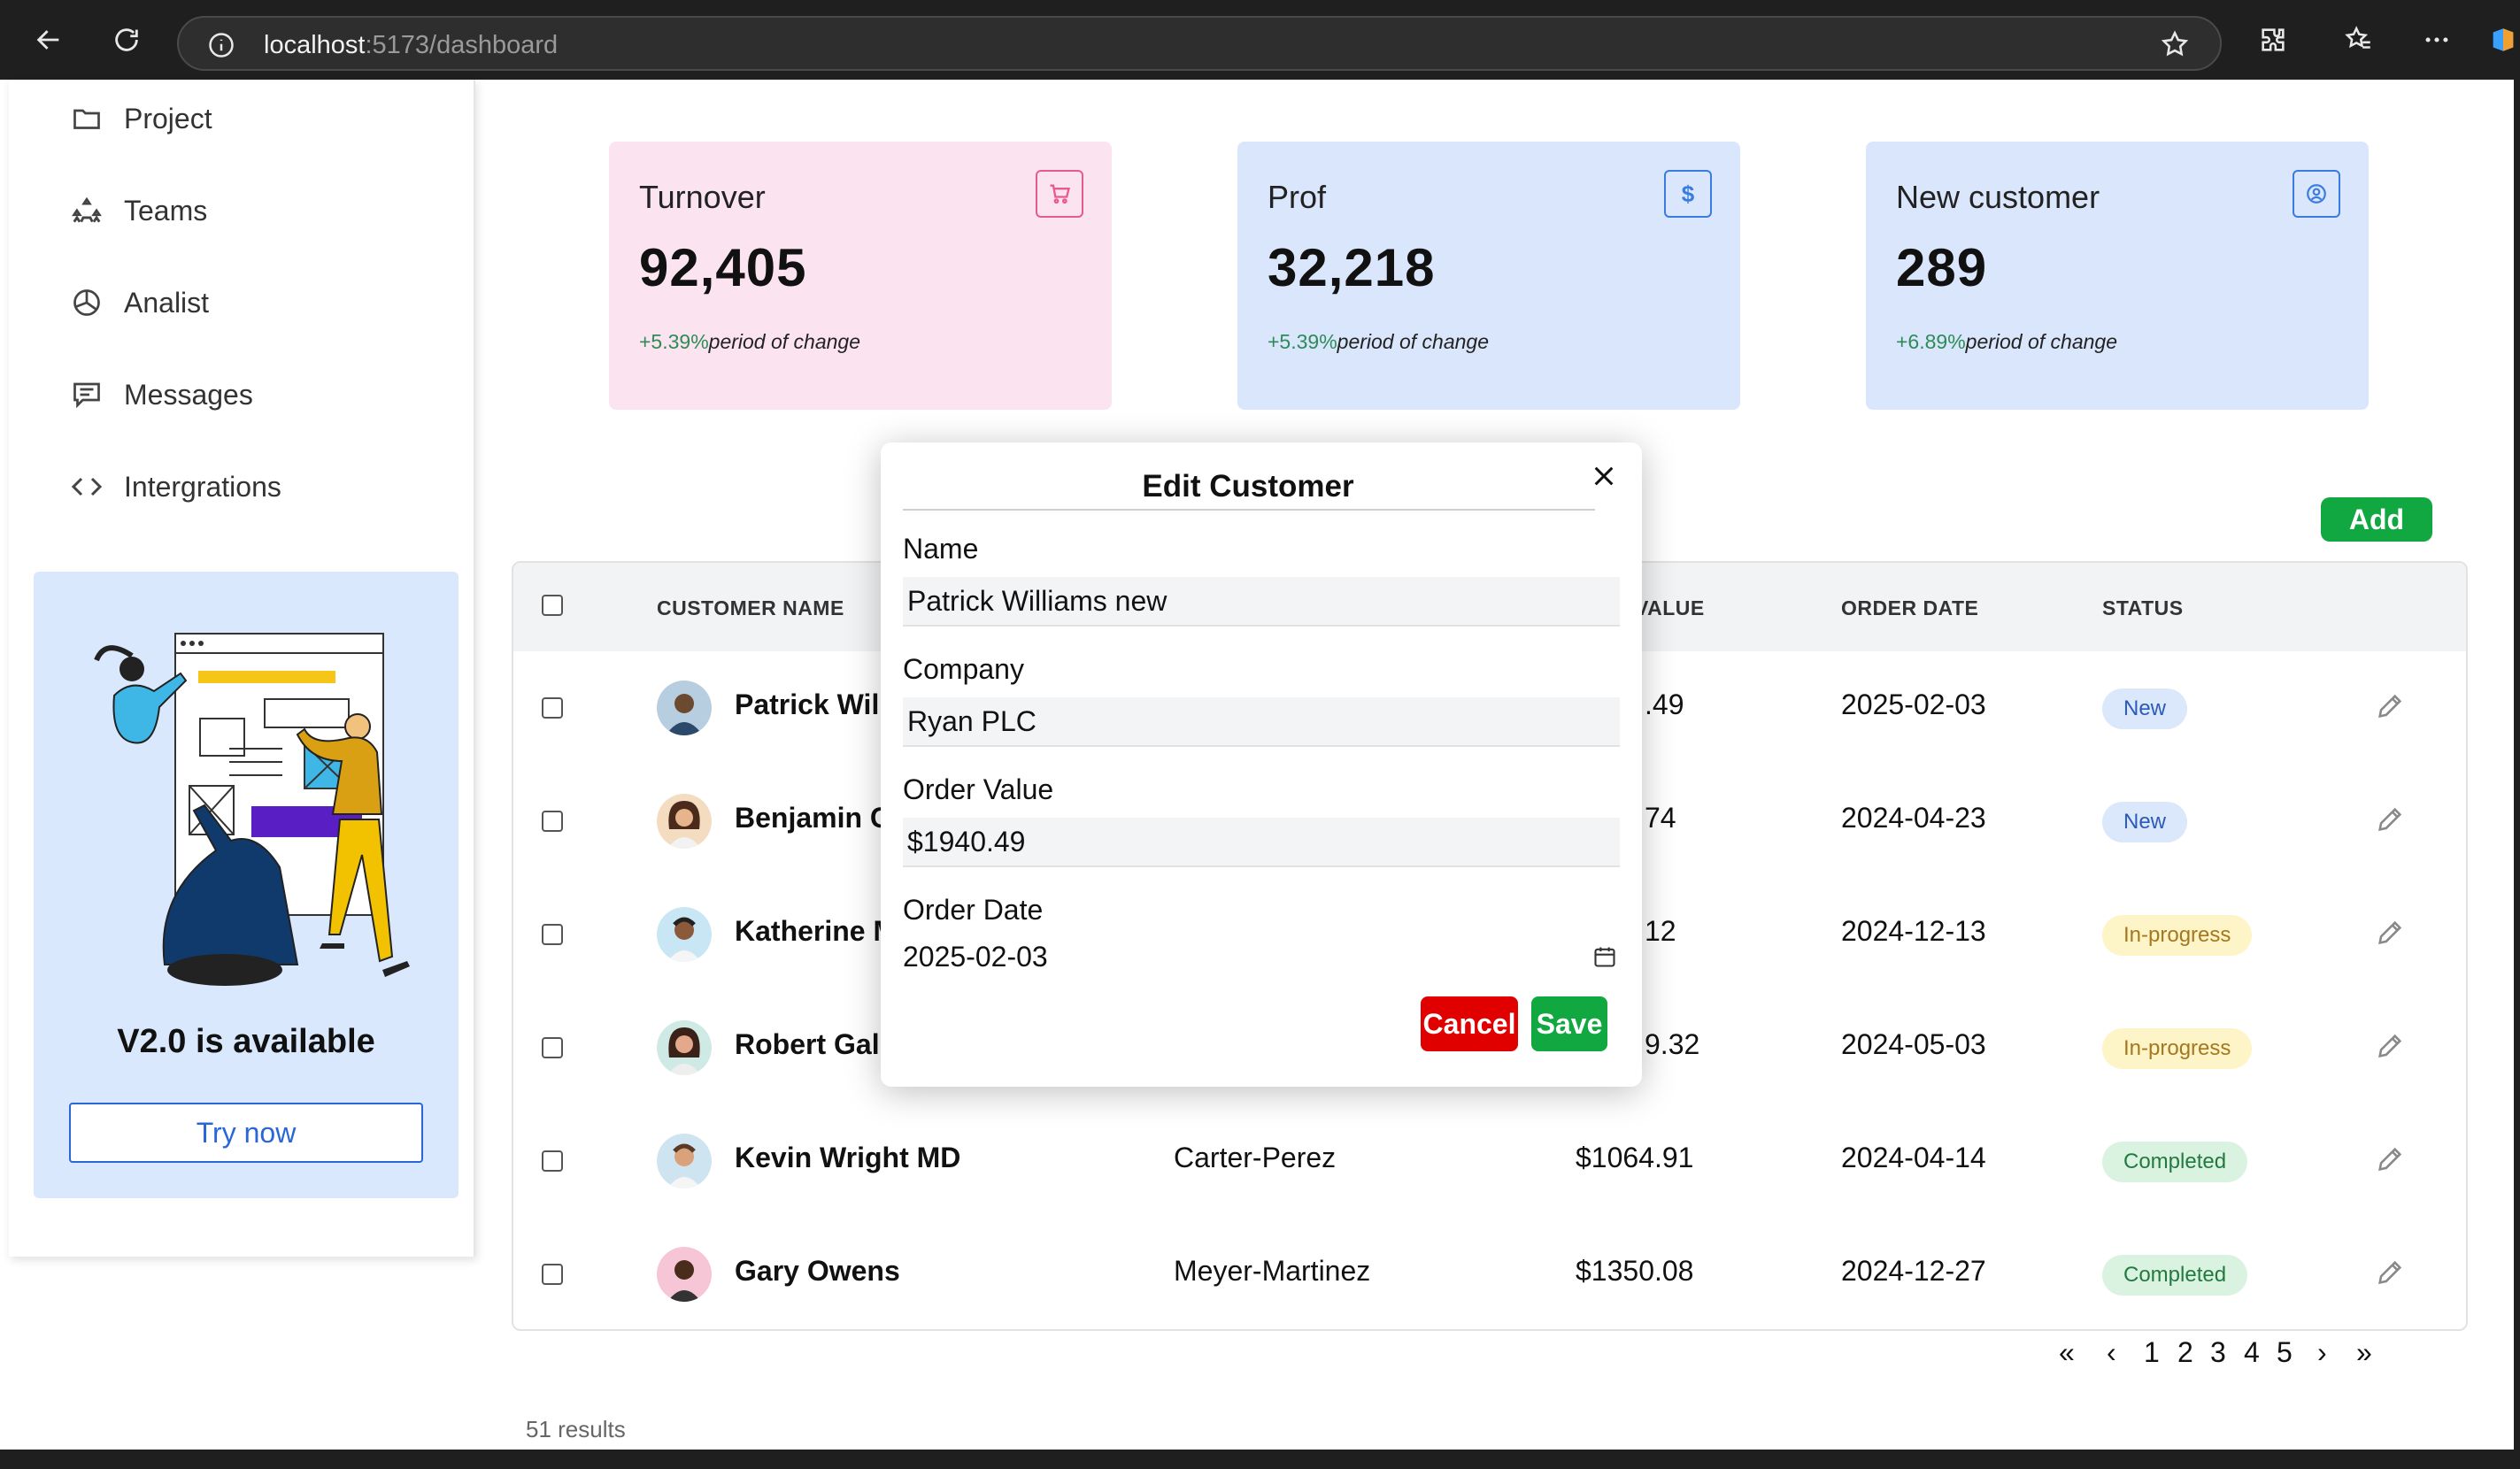 The height and width of the screenshot is (1469, 2520). What do you see at coordinates (1297, 197) in the screenshot?
I see `stat-title: Prof` at bounding box center [1297, 197].